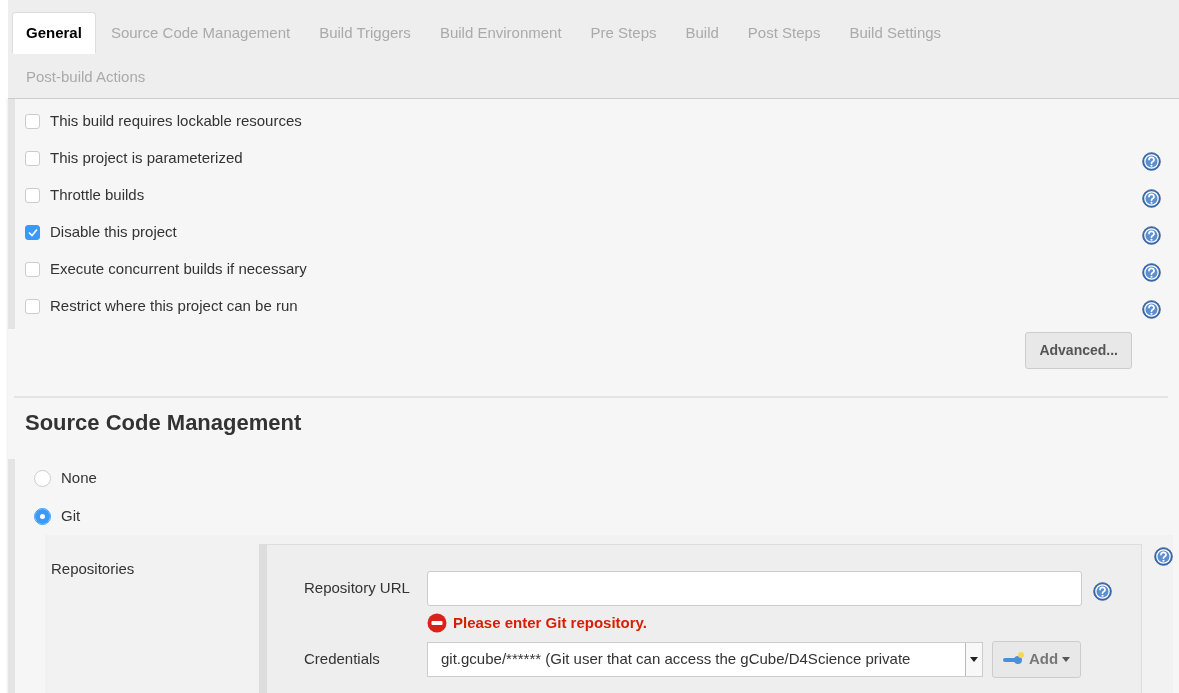  What do you see at coordinates (79, 477) in the screenshot?
I see `radio-label: None` at bounding box center [79, 477].